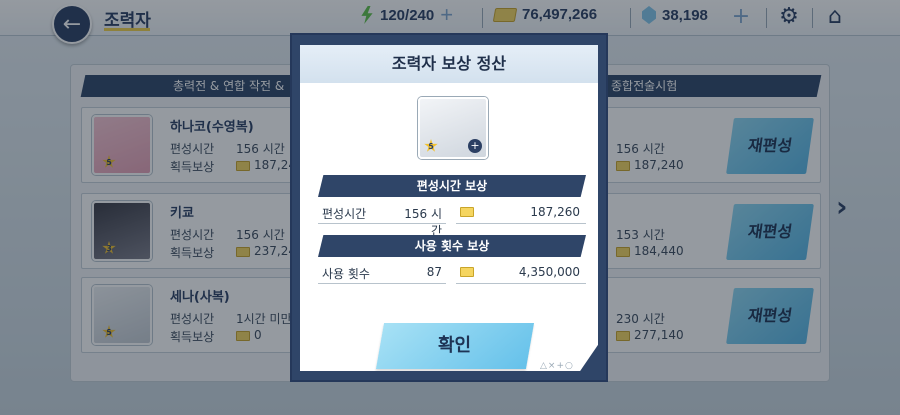 Image resolution: width=900 pixels, height=415 pixels. Describe the element at coordinates (344, 214) in the screenshot. I see `time-label: 편성시간` at that location.